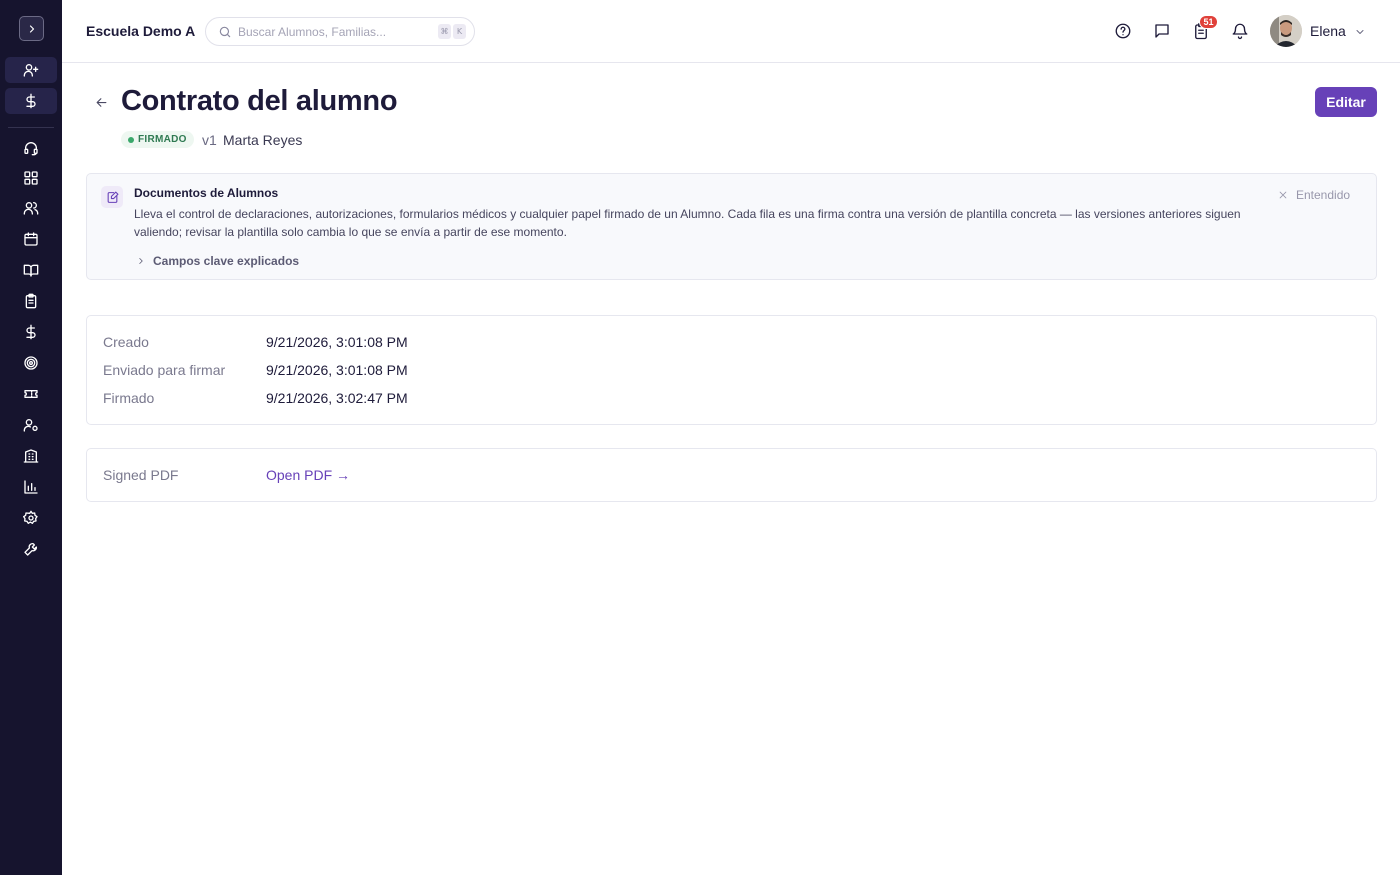  Describe the element at coordinates (337, 398) in the screenshot. I see `detail-value: 9/21/2026, 3:02:47 PM` at that location.